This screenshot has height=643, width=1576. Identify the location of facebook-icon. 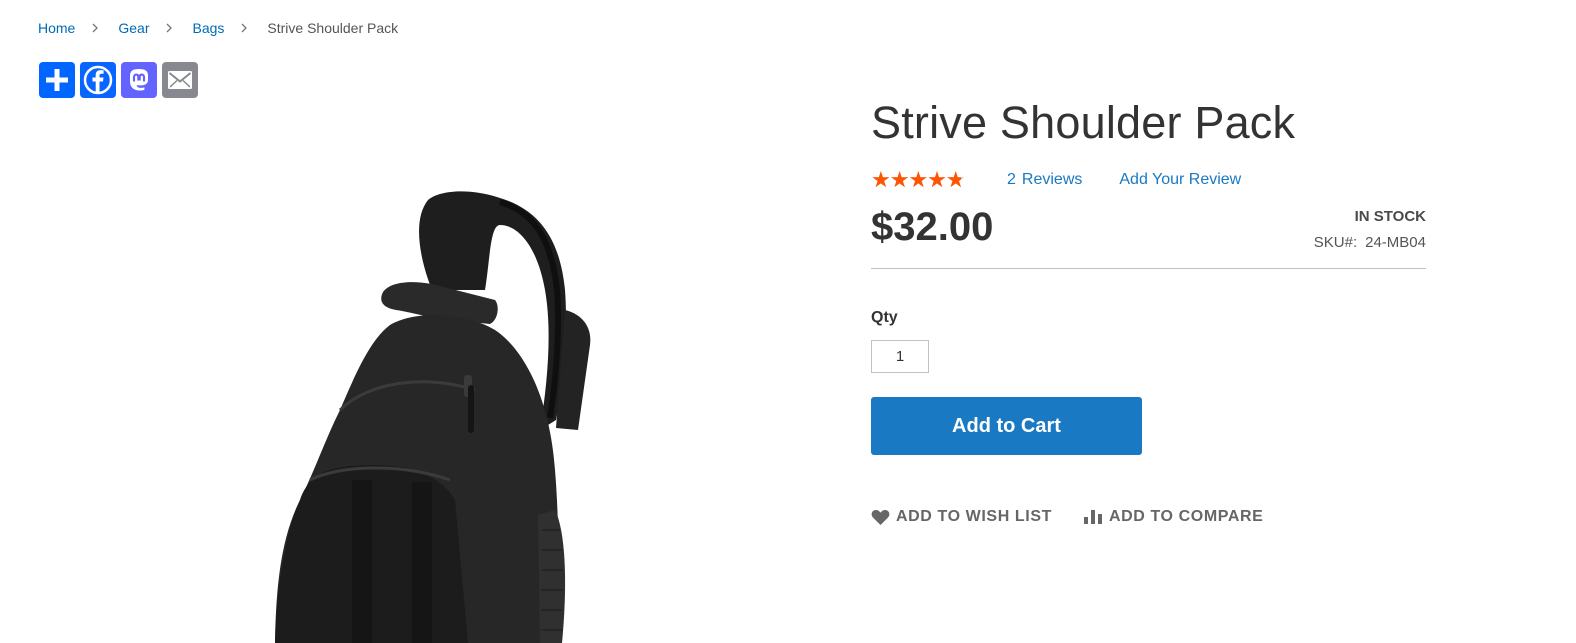
(98, 80).